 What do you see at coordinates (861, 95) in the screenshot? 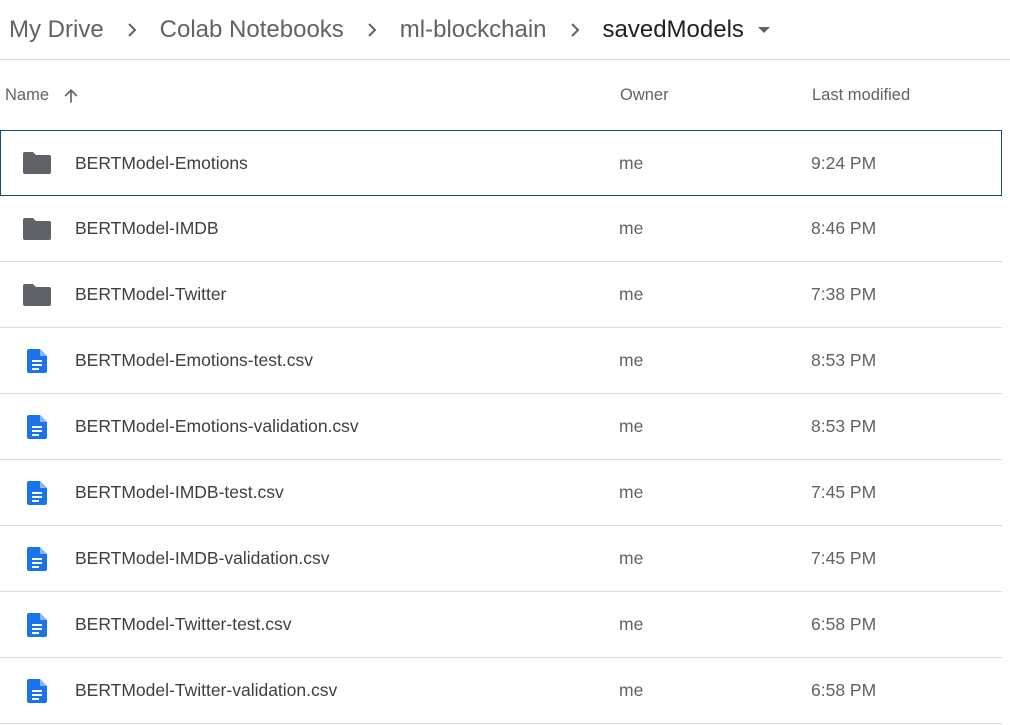
I see `column-header-last-modified: Last modified` at bounding box center [861, 95].